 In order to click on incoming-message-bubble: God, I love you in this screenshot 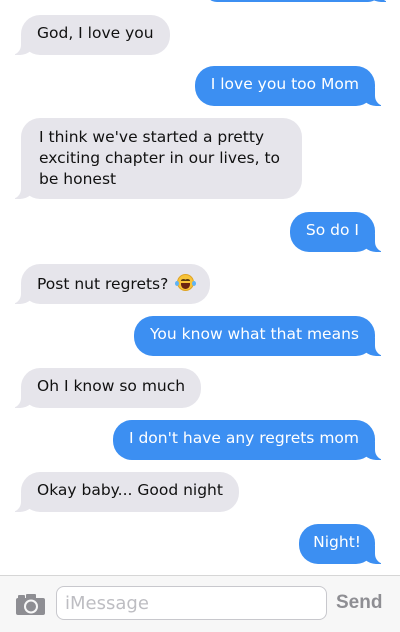, I will do `click(90, 35)`.